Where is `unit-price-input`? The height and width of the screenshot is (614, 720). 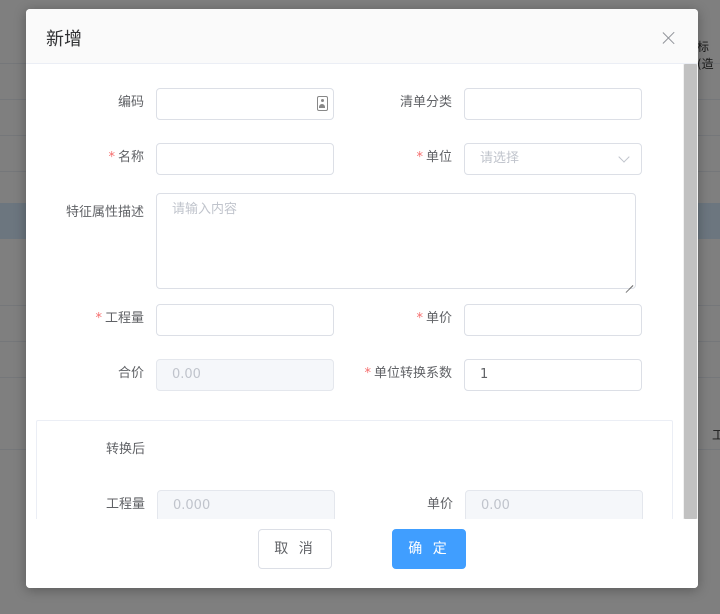
unit-price-input is located at coordinates (553, 320).